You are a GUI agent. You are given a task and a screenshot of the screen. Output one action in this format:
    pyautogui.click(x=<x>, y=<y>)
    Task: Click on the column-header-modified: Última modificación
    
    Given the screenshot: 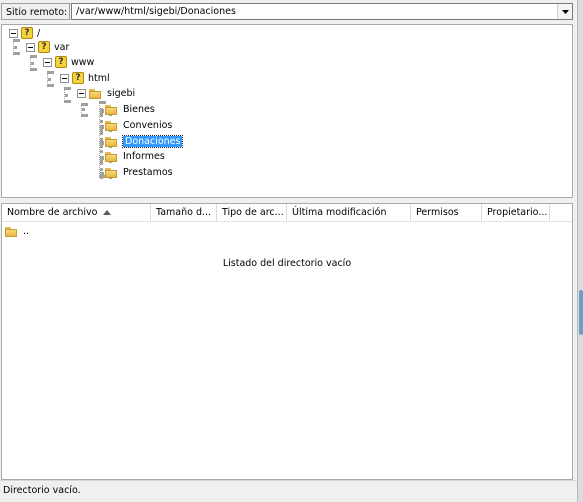 What is the action you would take?
    pyautogui.click(x=349, y=212)
    